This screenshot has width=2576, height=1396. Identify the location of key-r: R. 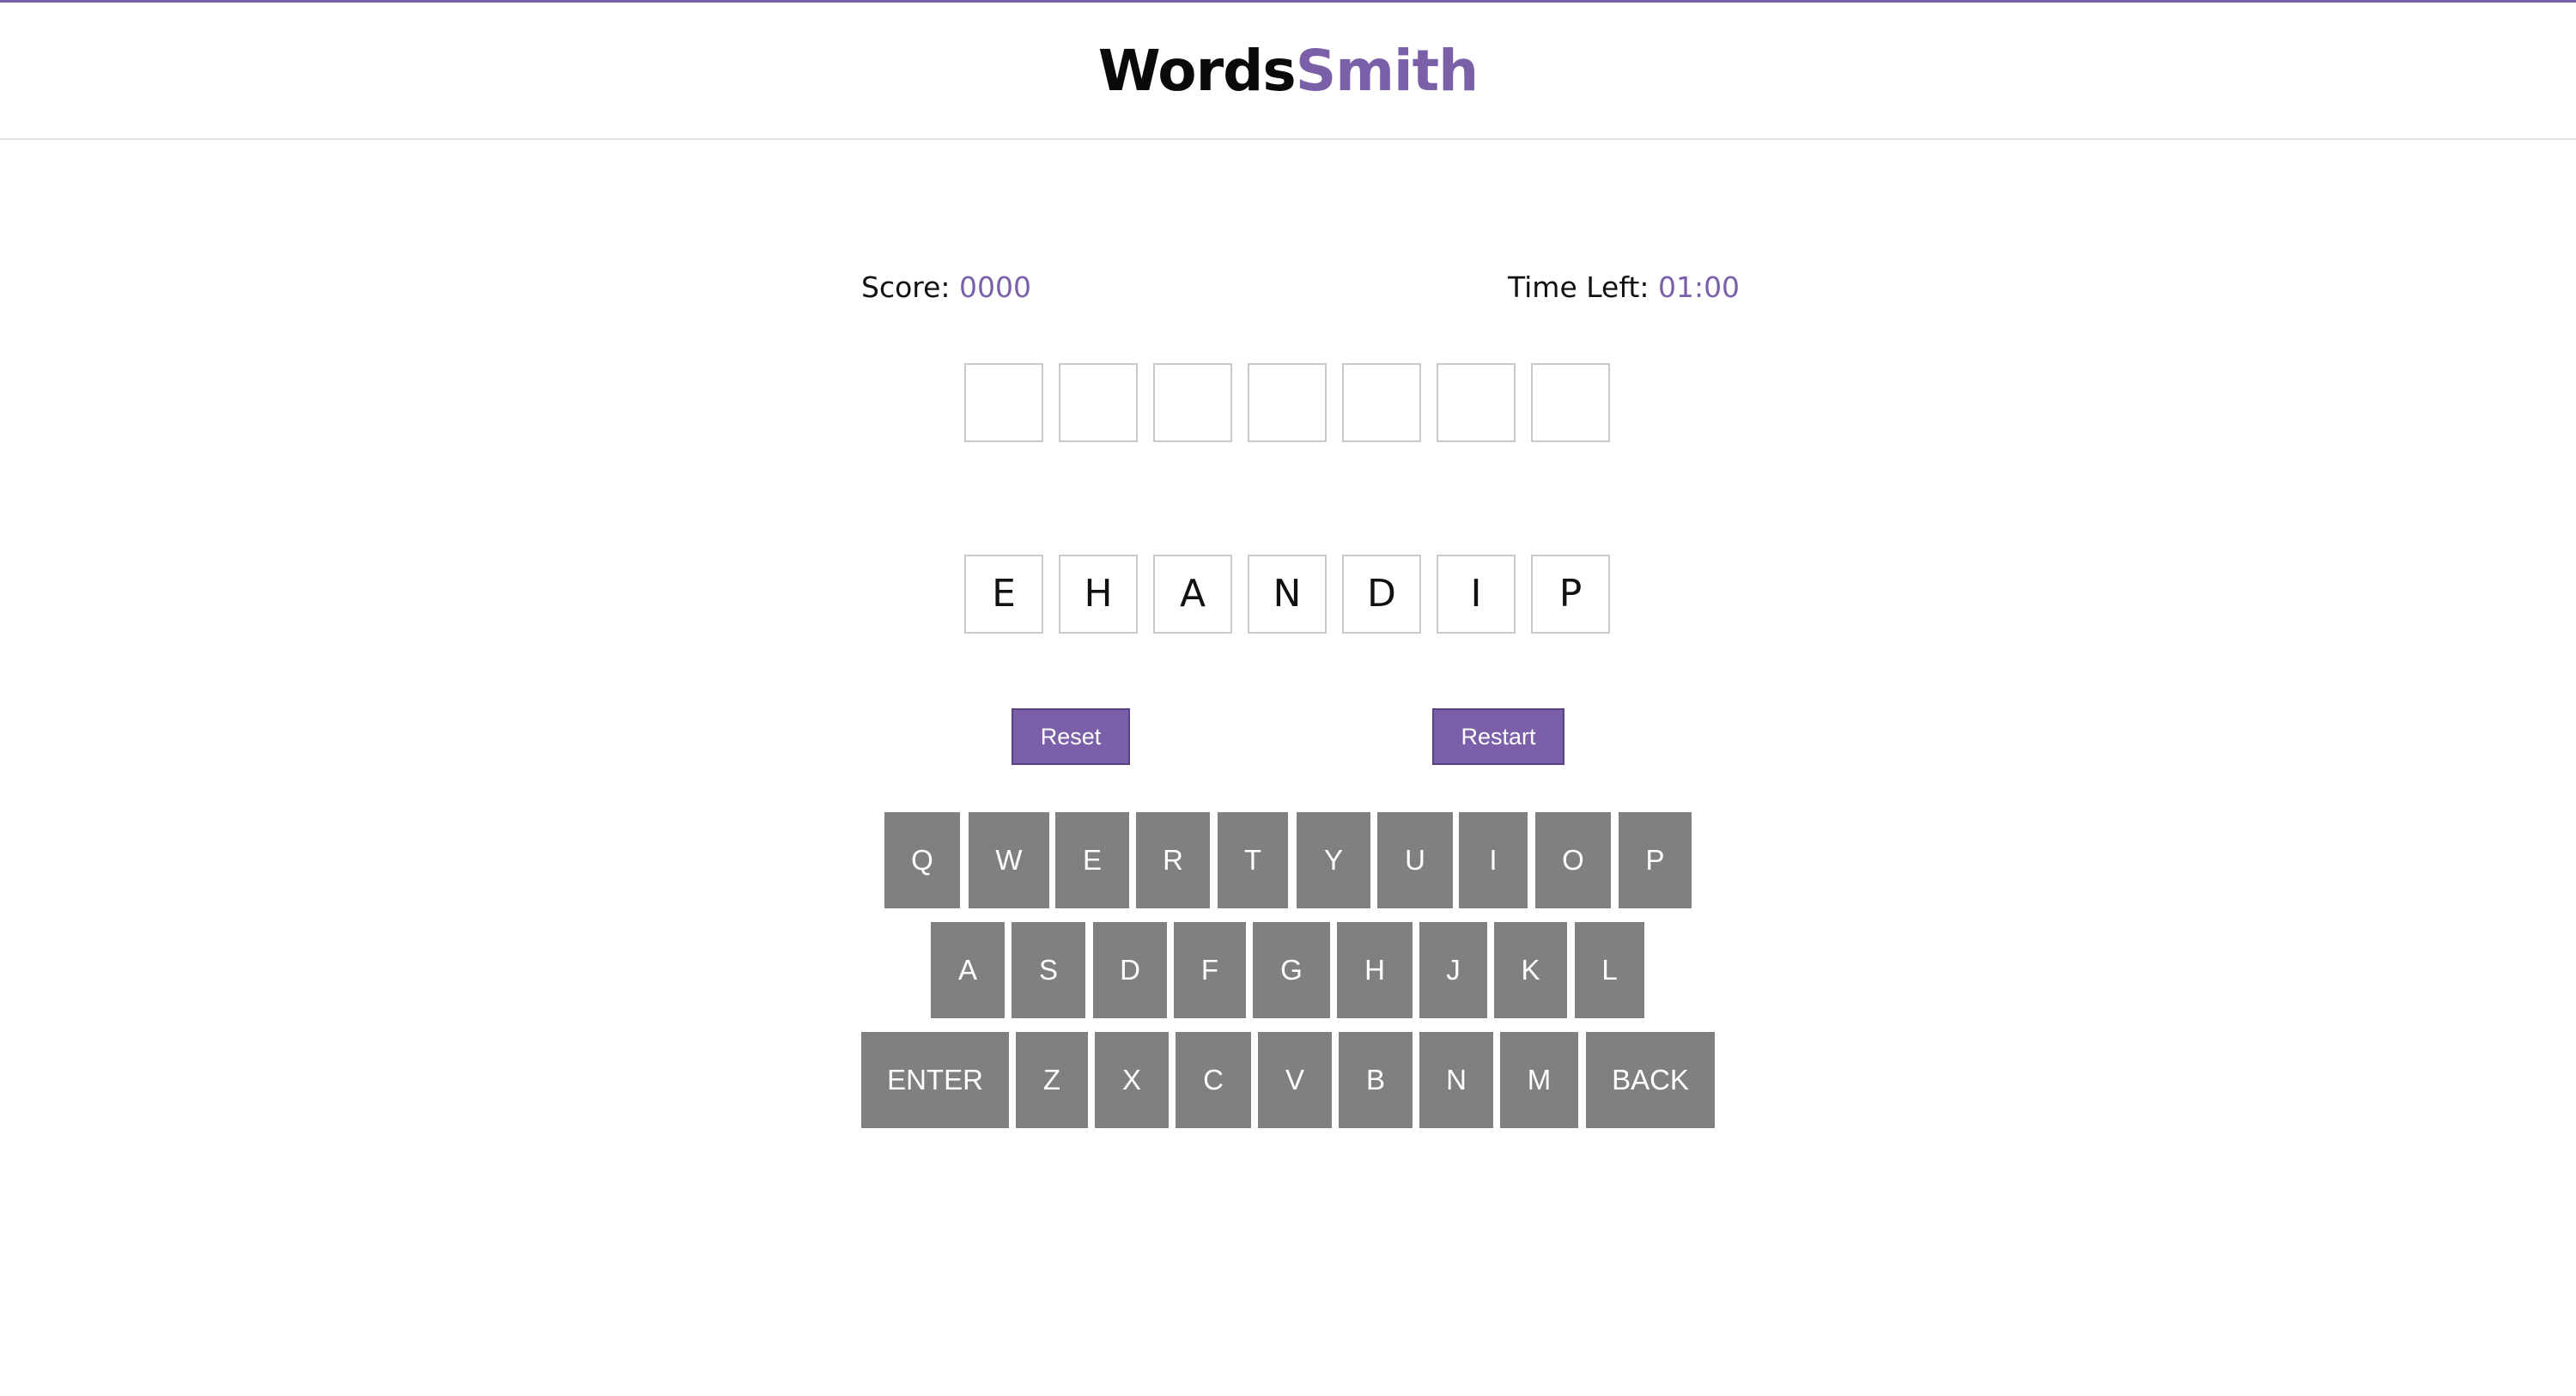
(1173, 860).